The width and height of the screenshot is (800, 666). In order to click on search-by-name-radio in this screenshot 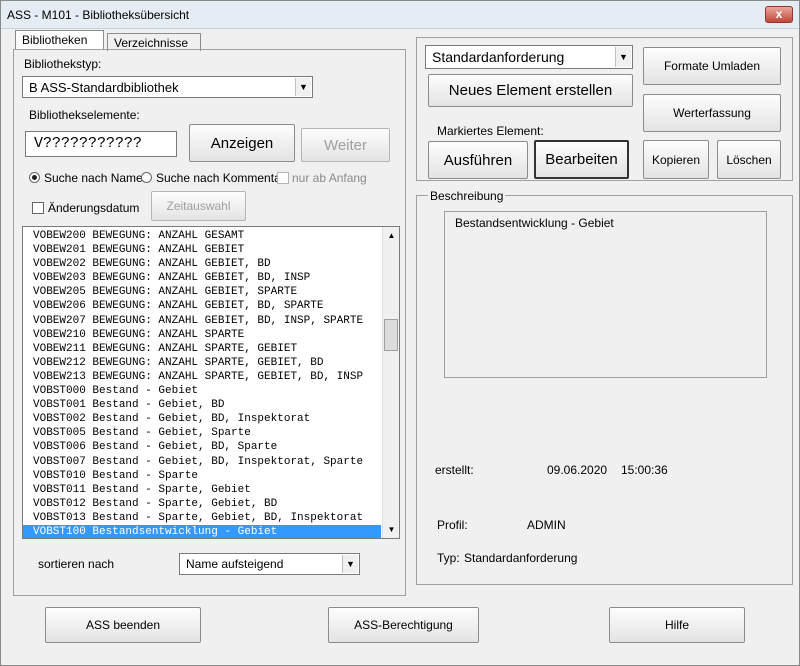, I will do `click(34, 177)`.